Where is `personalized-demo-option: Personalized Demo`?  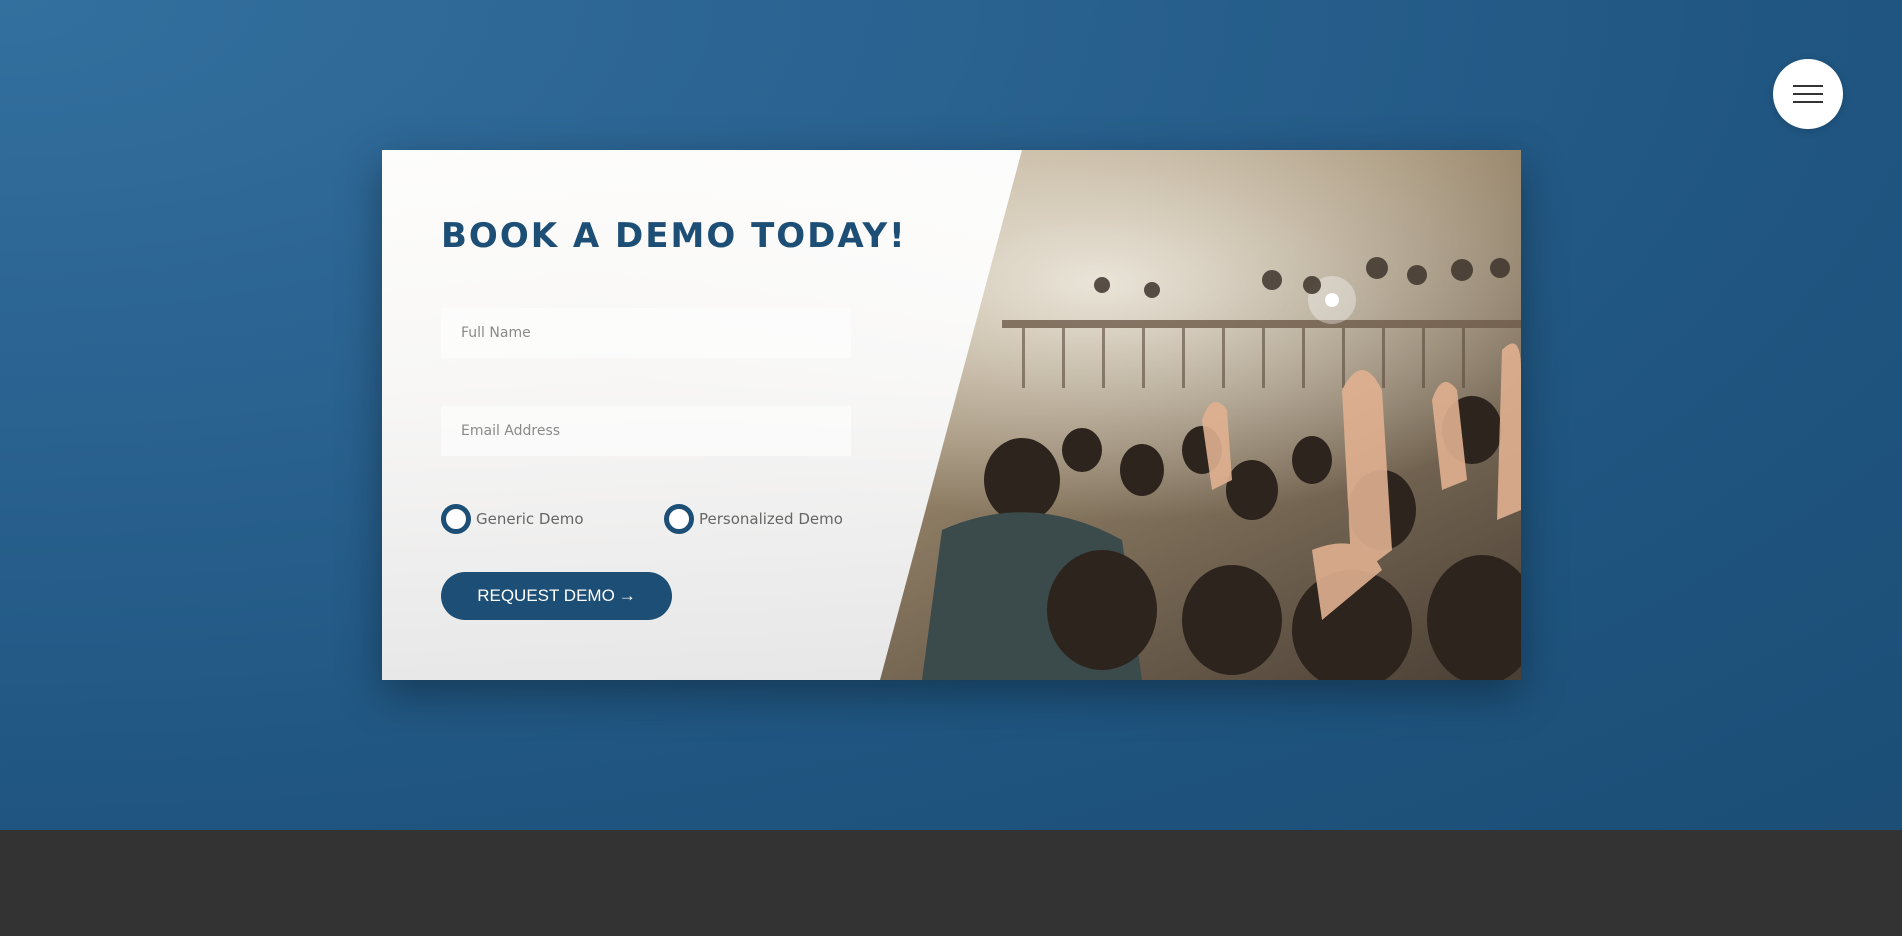
personalized-demo-option: Personalized Demo is located at coordinates (753, 519).